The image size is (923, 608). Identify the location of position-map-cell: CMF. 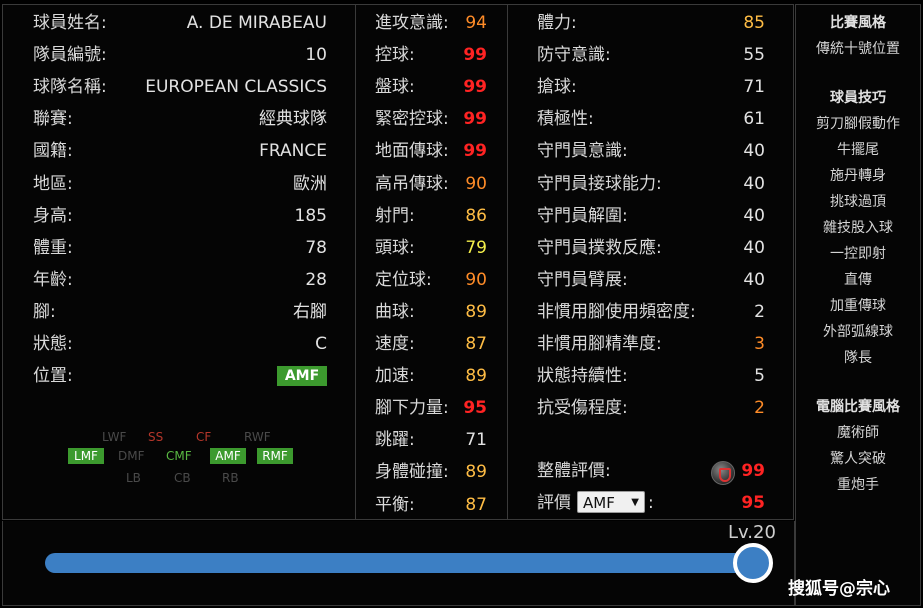
(179, 456).